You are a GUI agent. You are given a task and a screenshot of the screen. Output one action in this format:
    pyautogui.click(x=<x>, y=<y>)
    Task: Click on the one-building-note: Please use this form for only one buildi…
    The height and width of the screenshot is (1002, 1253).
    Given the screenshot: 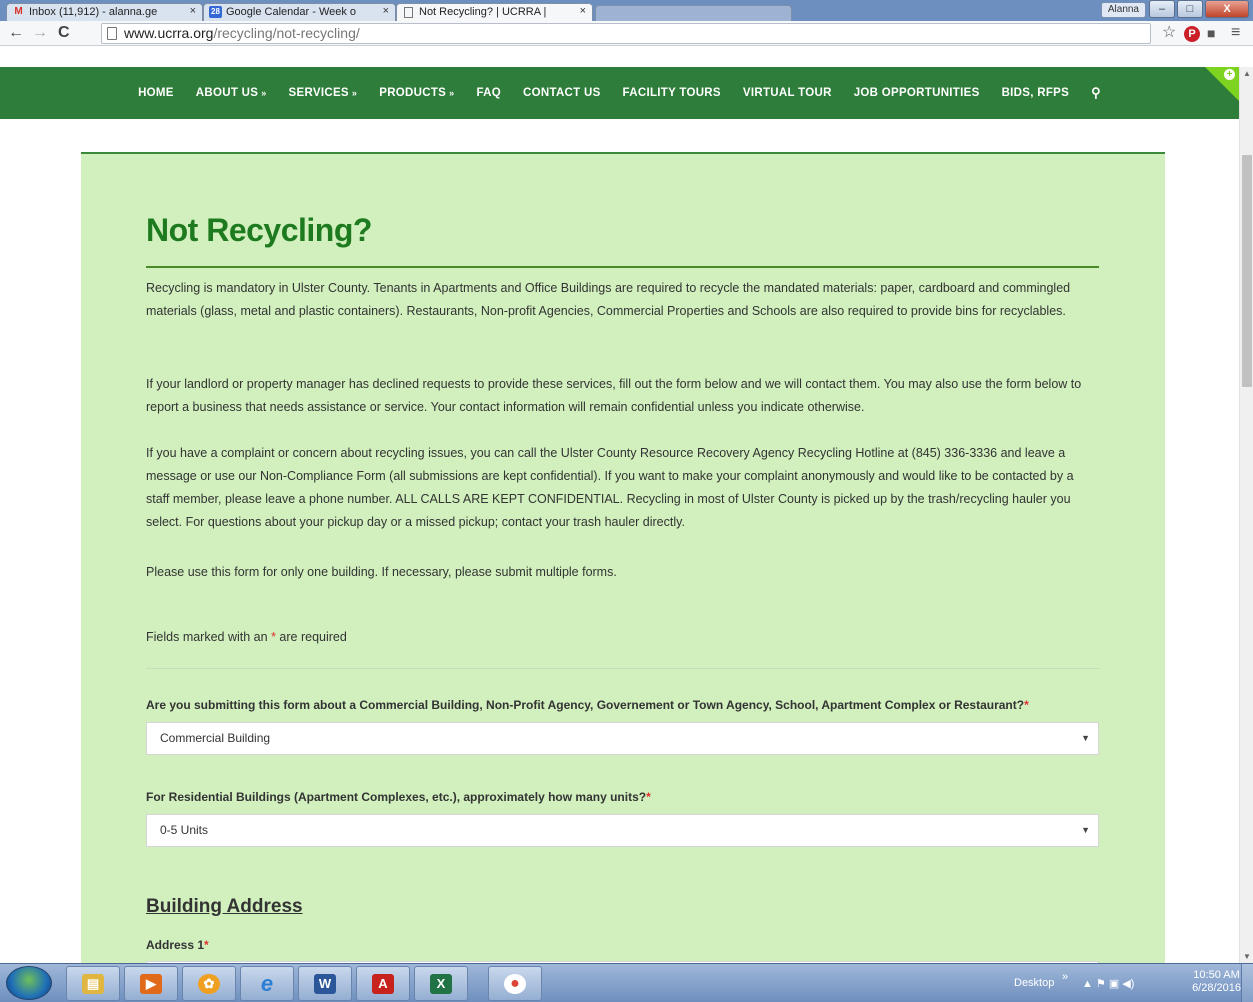 What is the action you would take?
    pyautogui.click(x=381, y=572)
    